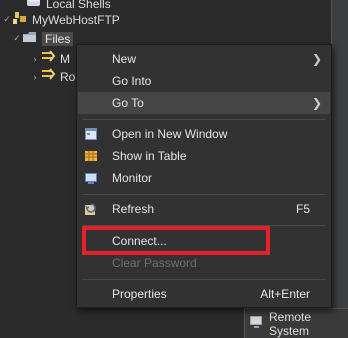 The height and width of the screenshot is (338, 348). Describe the element at coordinates (204, 209) in the screenshot. I see `menu-item-refresh: Refresh F5` at that location.